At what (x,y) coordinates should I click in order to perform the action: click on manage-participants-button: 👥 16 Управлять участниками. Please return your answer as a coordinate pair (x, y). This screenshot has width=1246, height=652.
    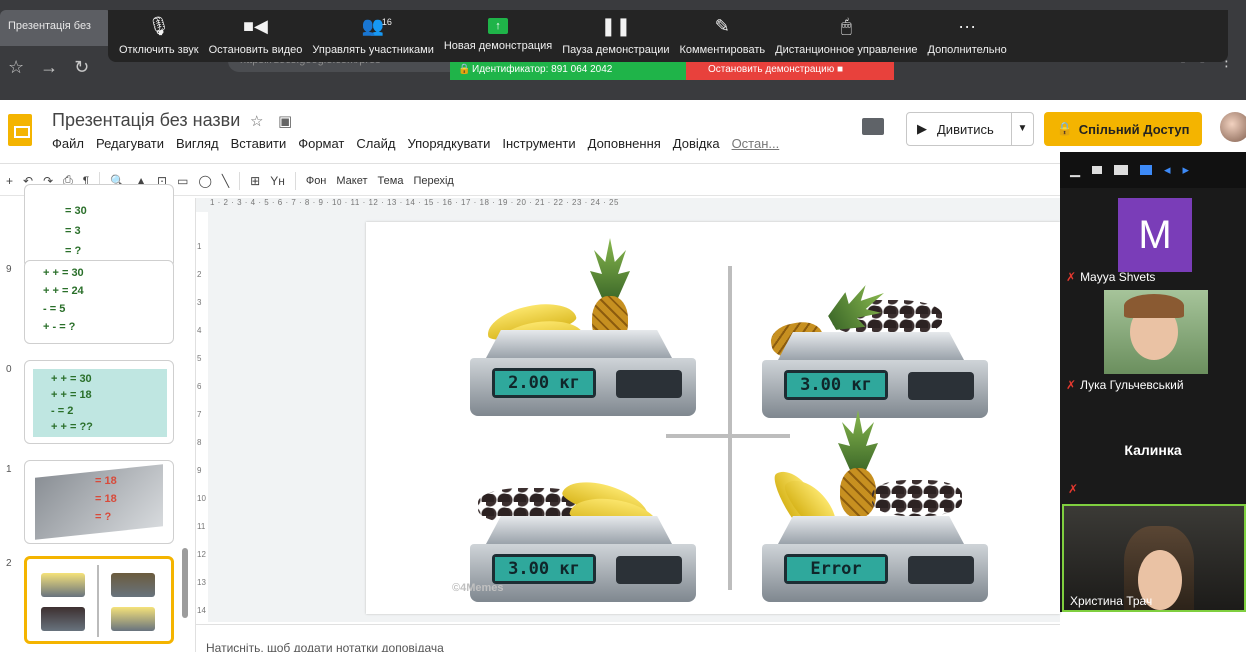
    Looking at the image, I should click on (372, 37).